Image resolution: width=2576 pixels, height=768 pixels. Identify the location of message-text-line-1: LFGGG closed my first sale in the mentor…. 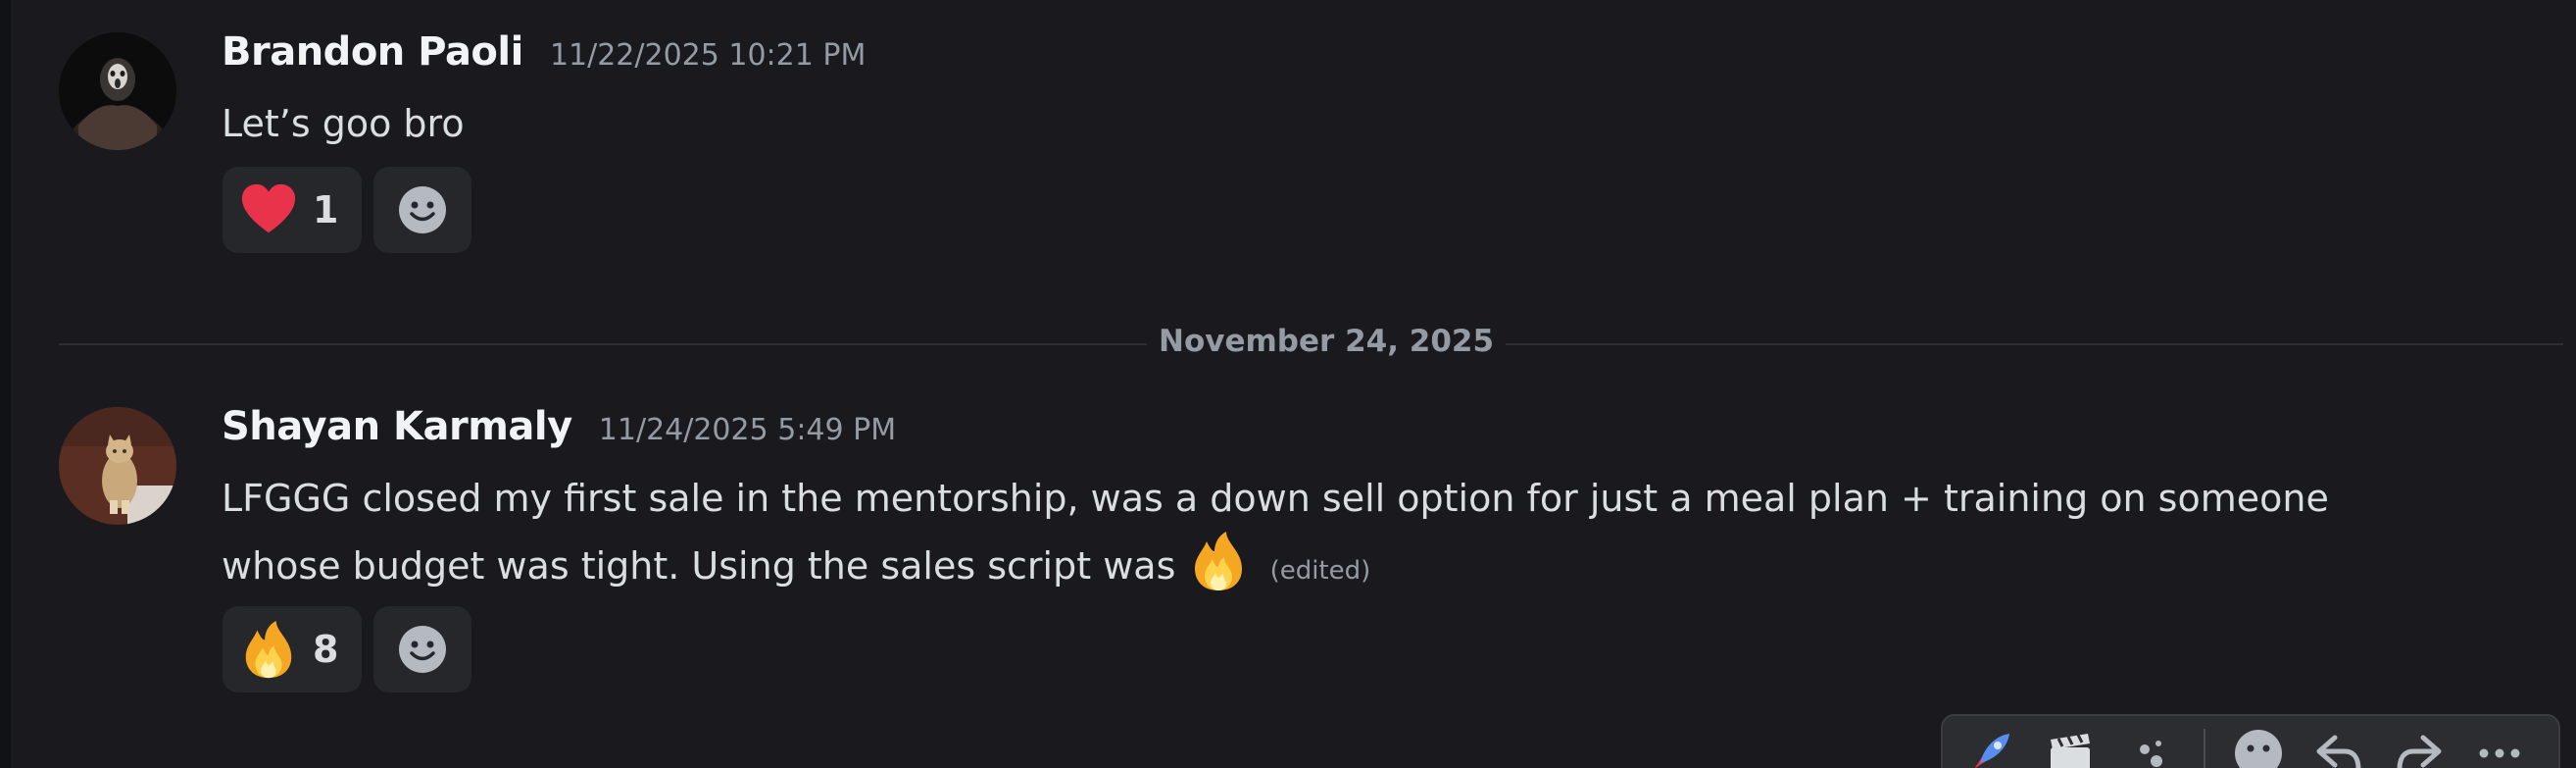
(1275, 498).